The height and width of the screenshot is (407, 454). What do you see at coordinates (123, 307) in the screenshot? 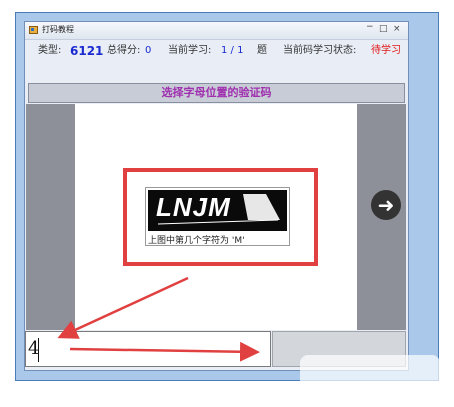
I see `arrow-to-input` at bounding box center [123, 307].